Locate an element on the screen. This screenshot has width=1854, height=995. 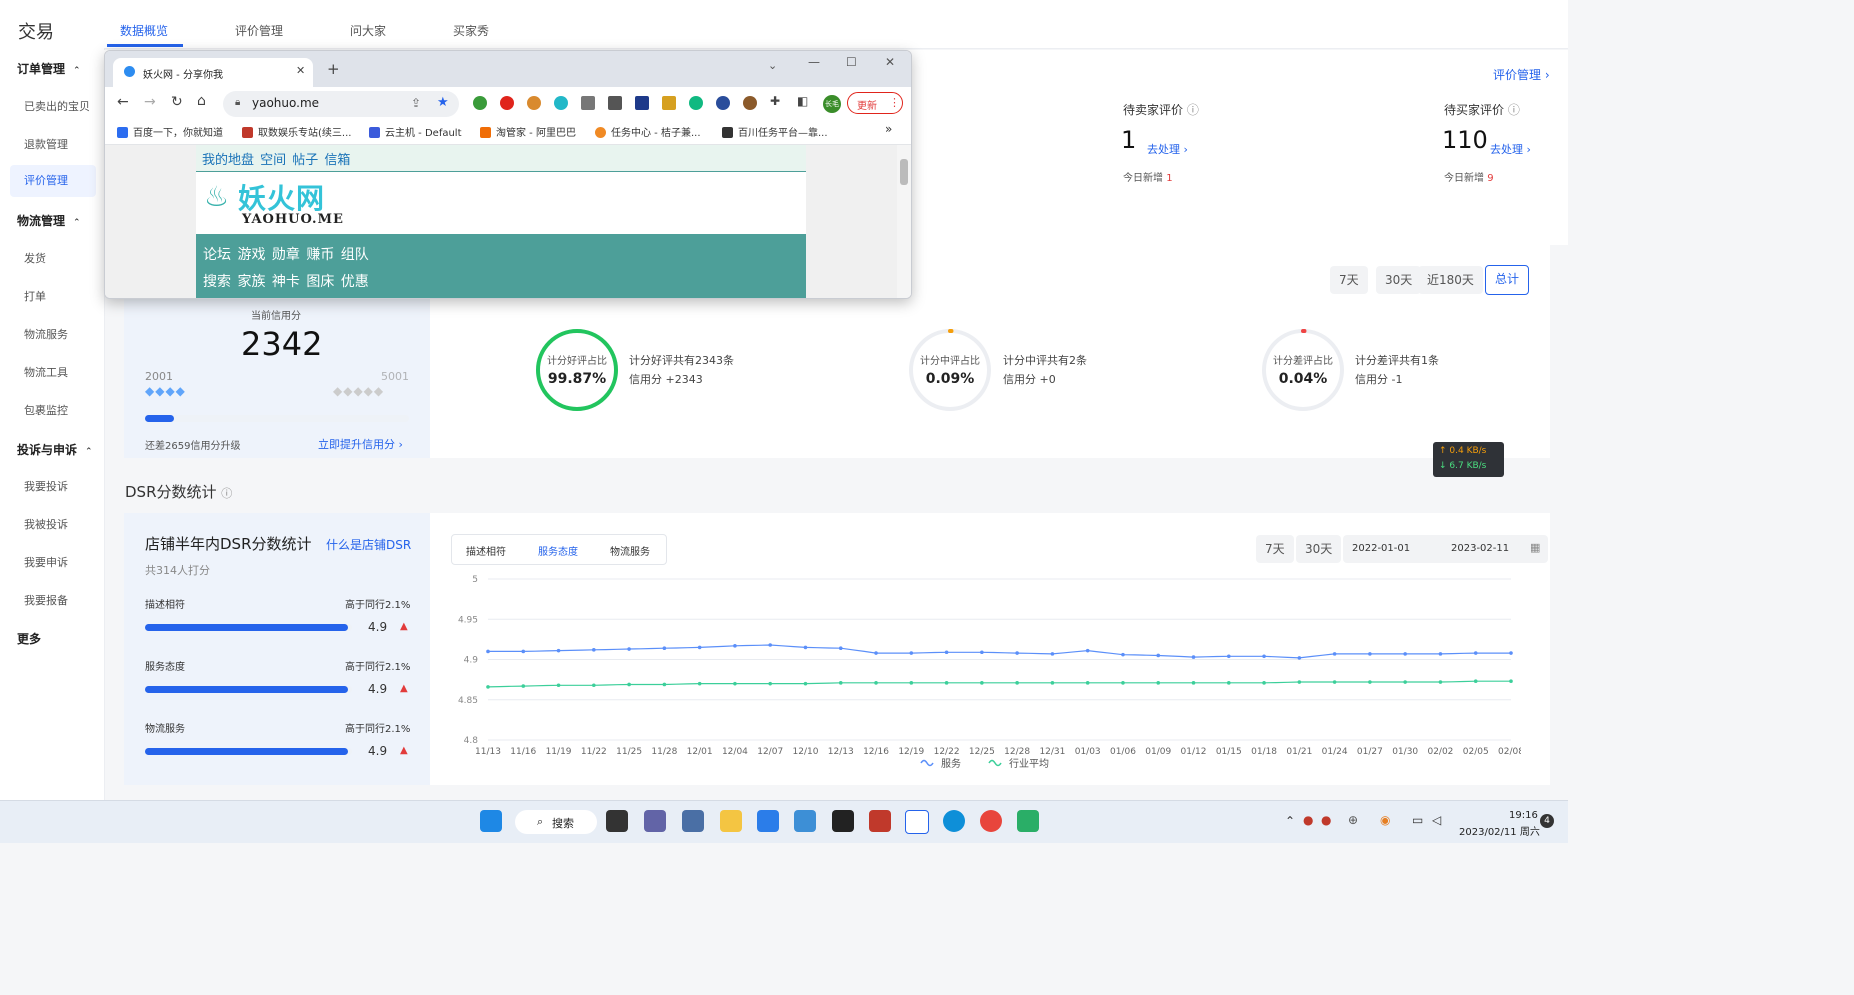
taskbar-search: ⌕ 搜索 is located at coordinates (556, 822).